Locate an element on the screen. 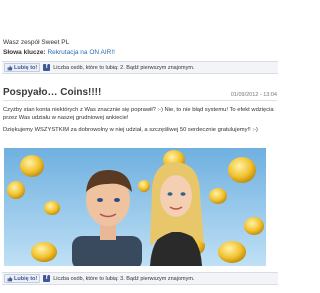  post-title: Pospyało… Coins!!!! is located at coordinates (52, 92).